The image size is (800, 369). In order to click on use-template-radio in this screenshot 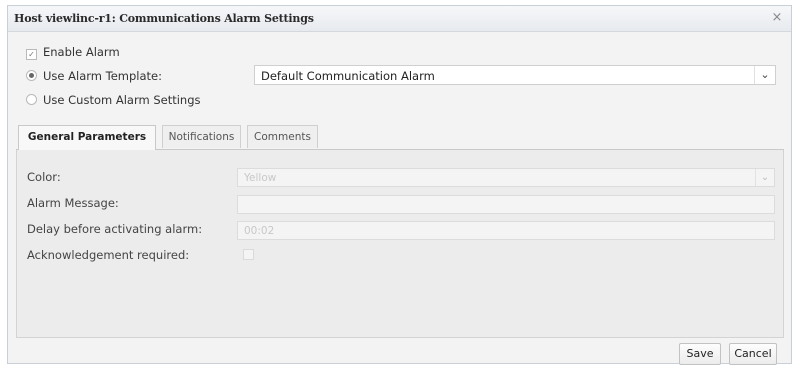, I will do `click(31, 75)`.